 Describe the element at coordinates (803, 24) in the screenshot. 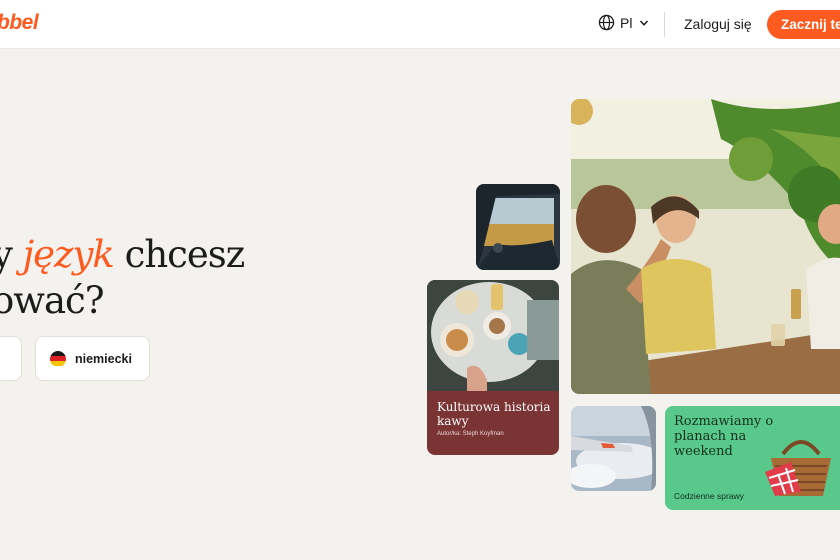

I see `start-button: Zacznij te` at that location.